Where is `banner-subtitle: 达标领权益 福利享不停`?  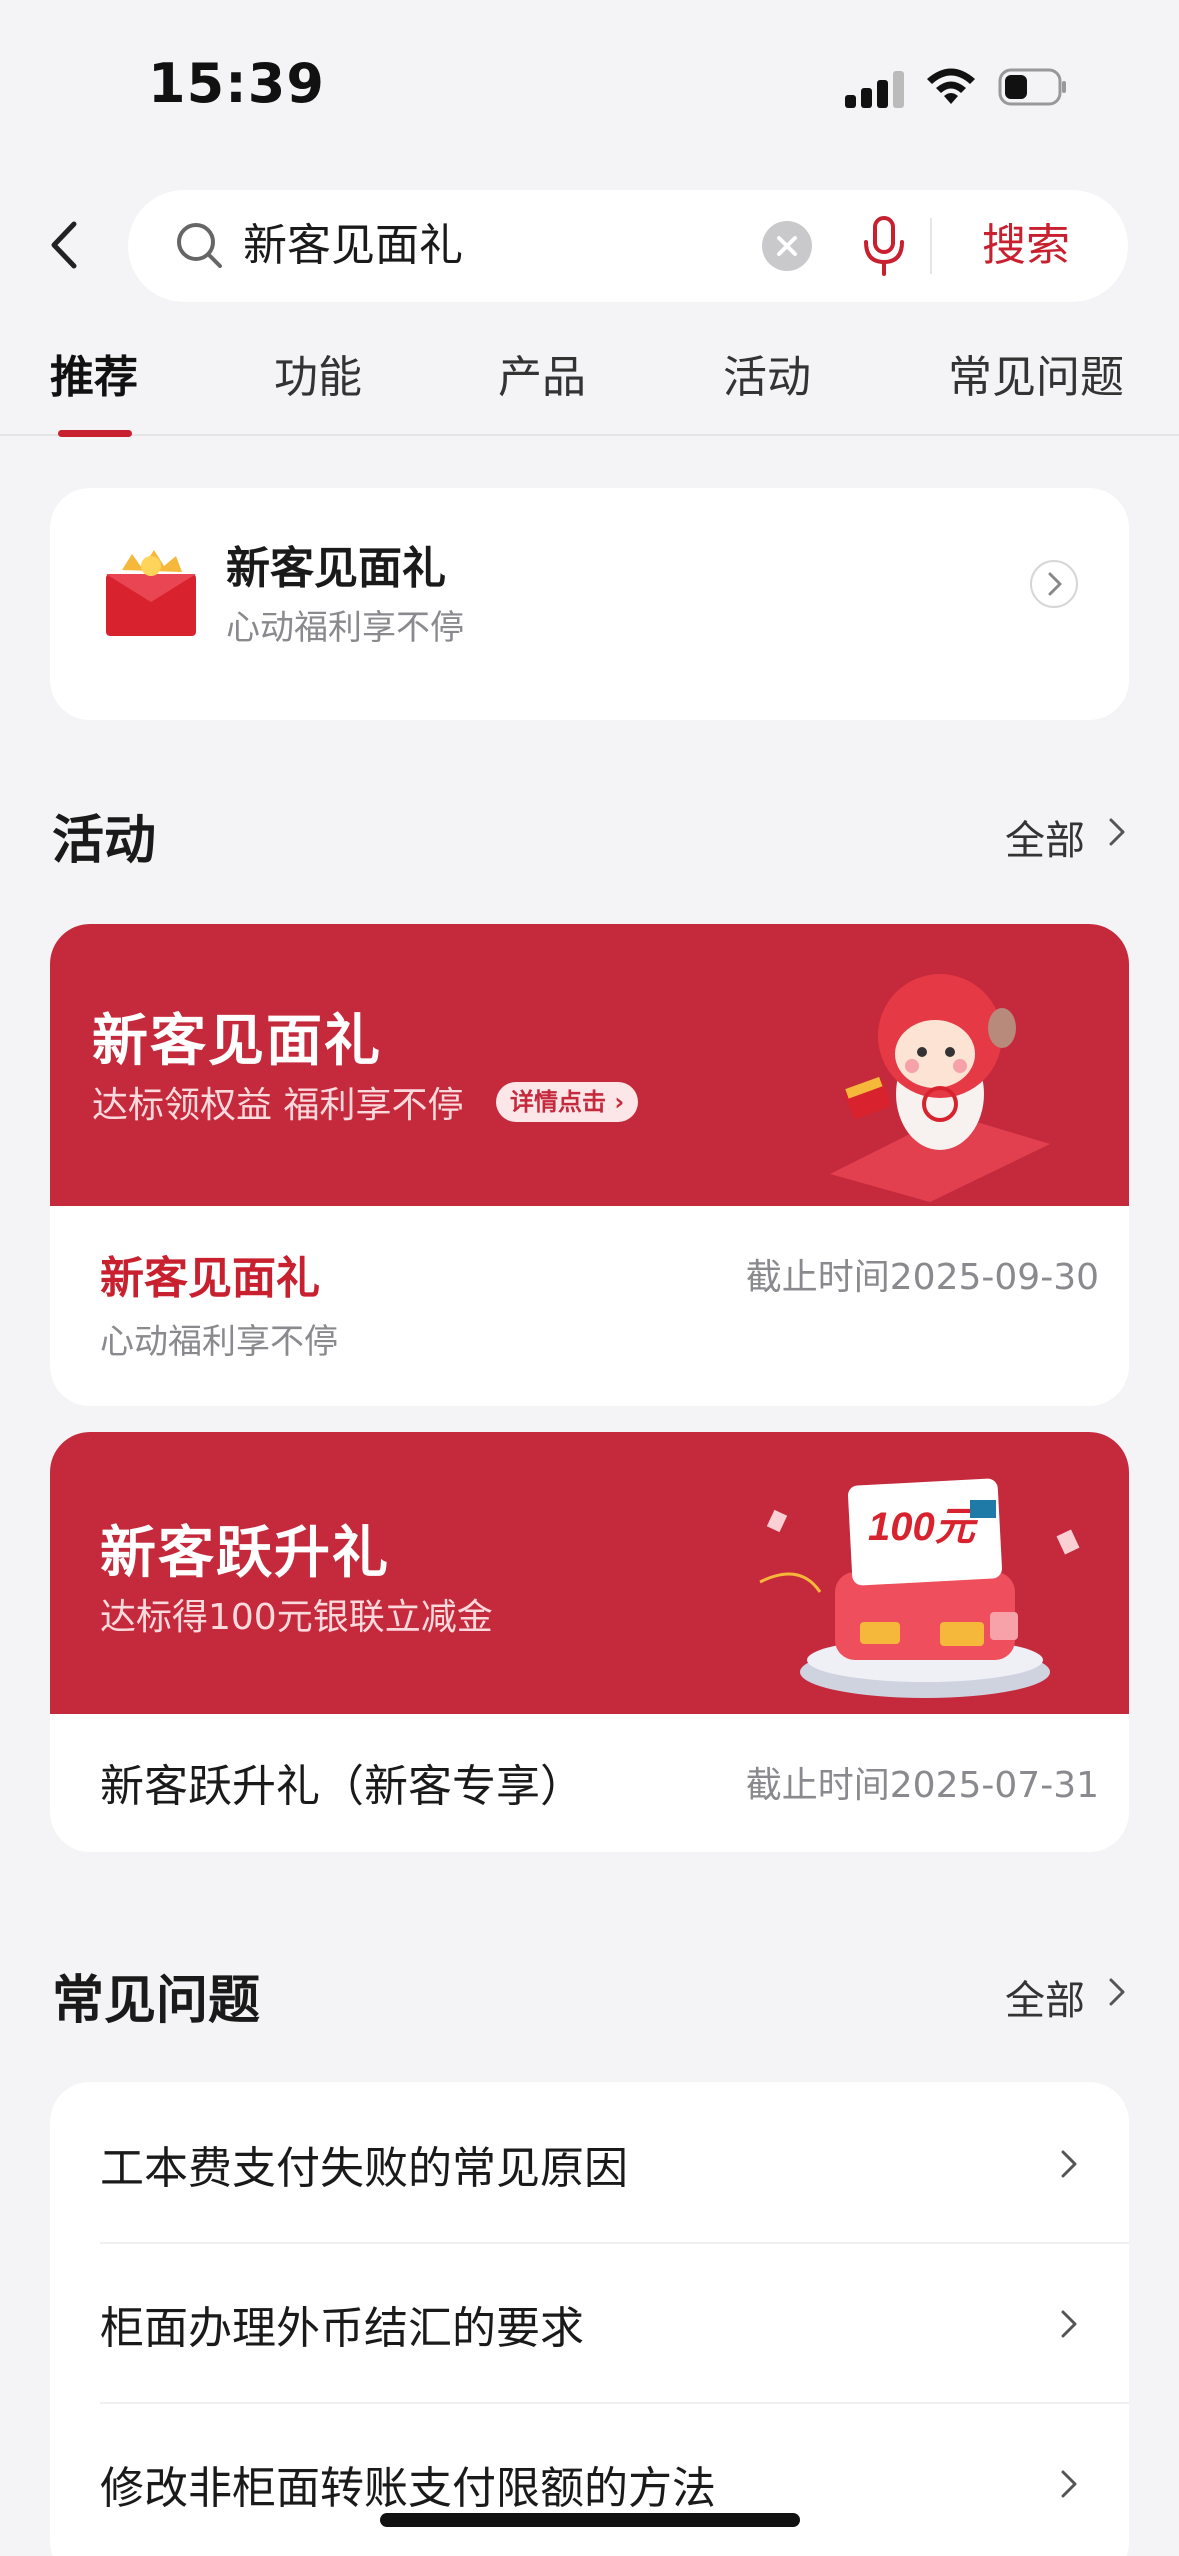 banner-subtitle: 达标领权益 福利享不停 is located at coordinates (278, 1105).